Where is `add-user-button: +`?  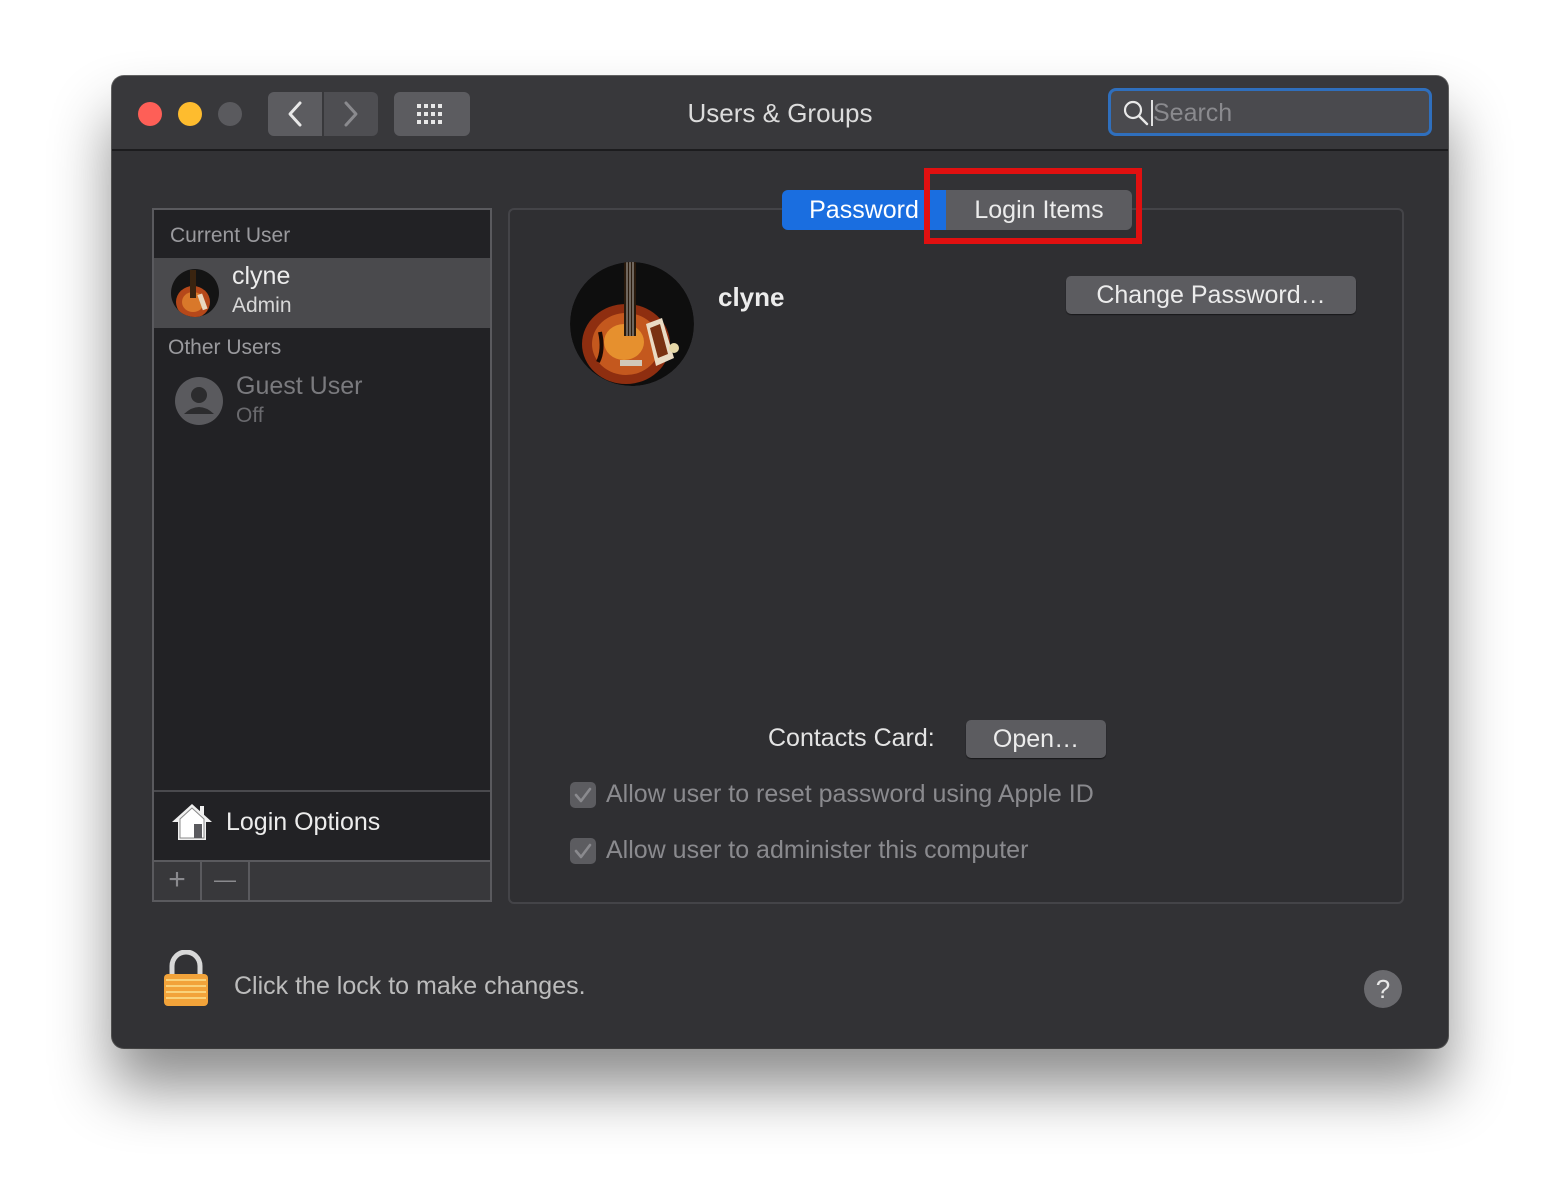 add-user-button: + is located at coordinates (178, 881).